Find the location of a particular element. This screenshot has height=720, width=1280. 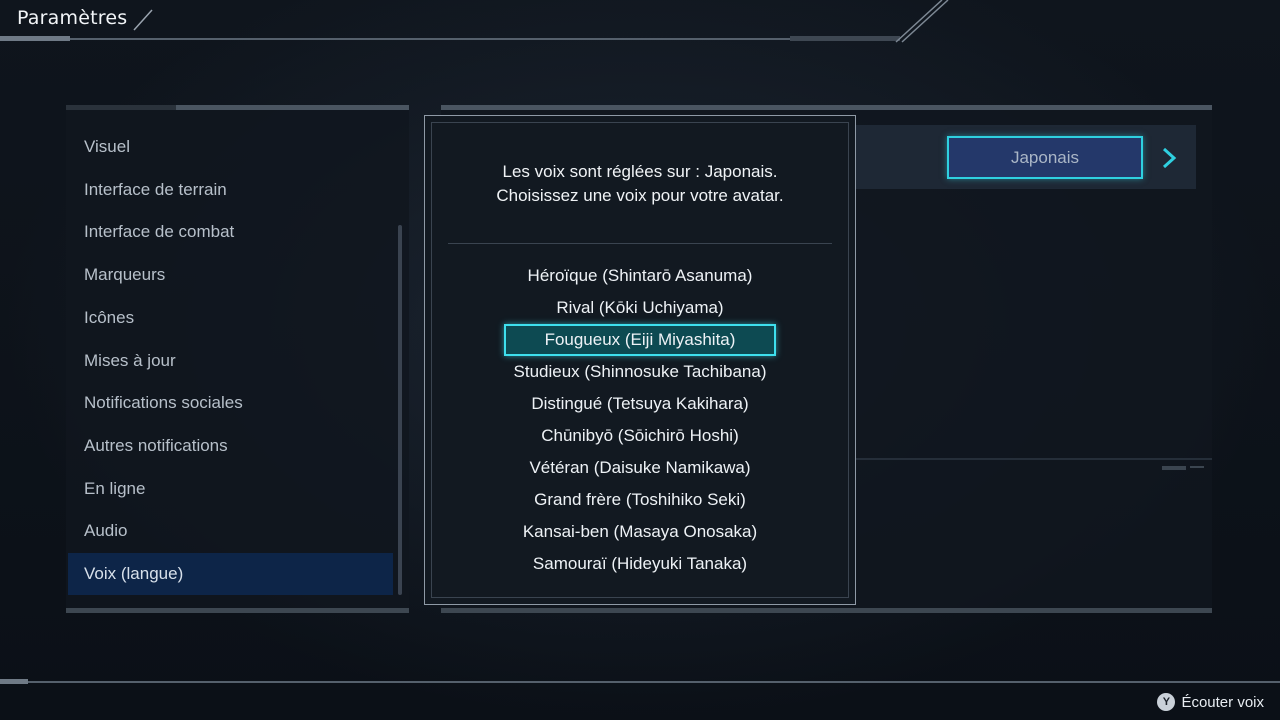

footer-divider is located at coordinates (640, 682).